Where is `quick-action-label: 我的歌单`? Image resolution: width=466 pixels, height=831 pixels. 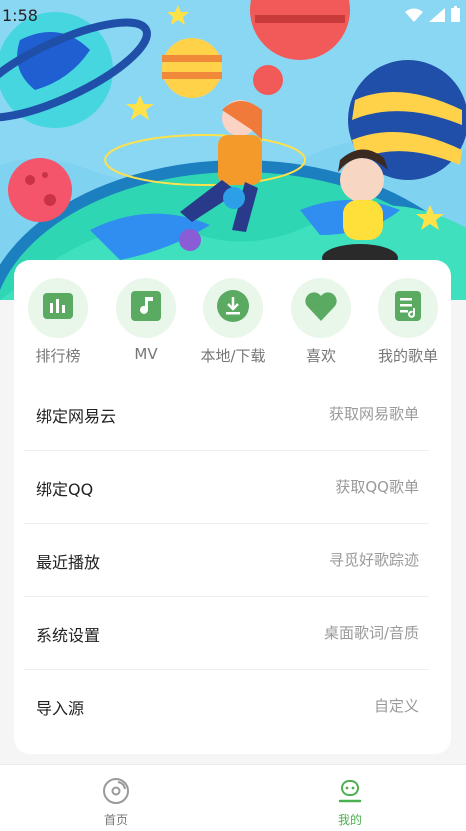
quick-action-label: 我的歌单 is located at coordinates (407, 356).